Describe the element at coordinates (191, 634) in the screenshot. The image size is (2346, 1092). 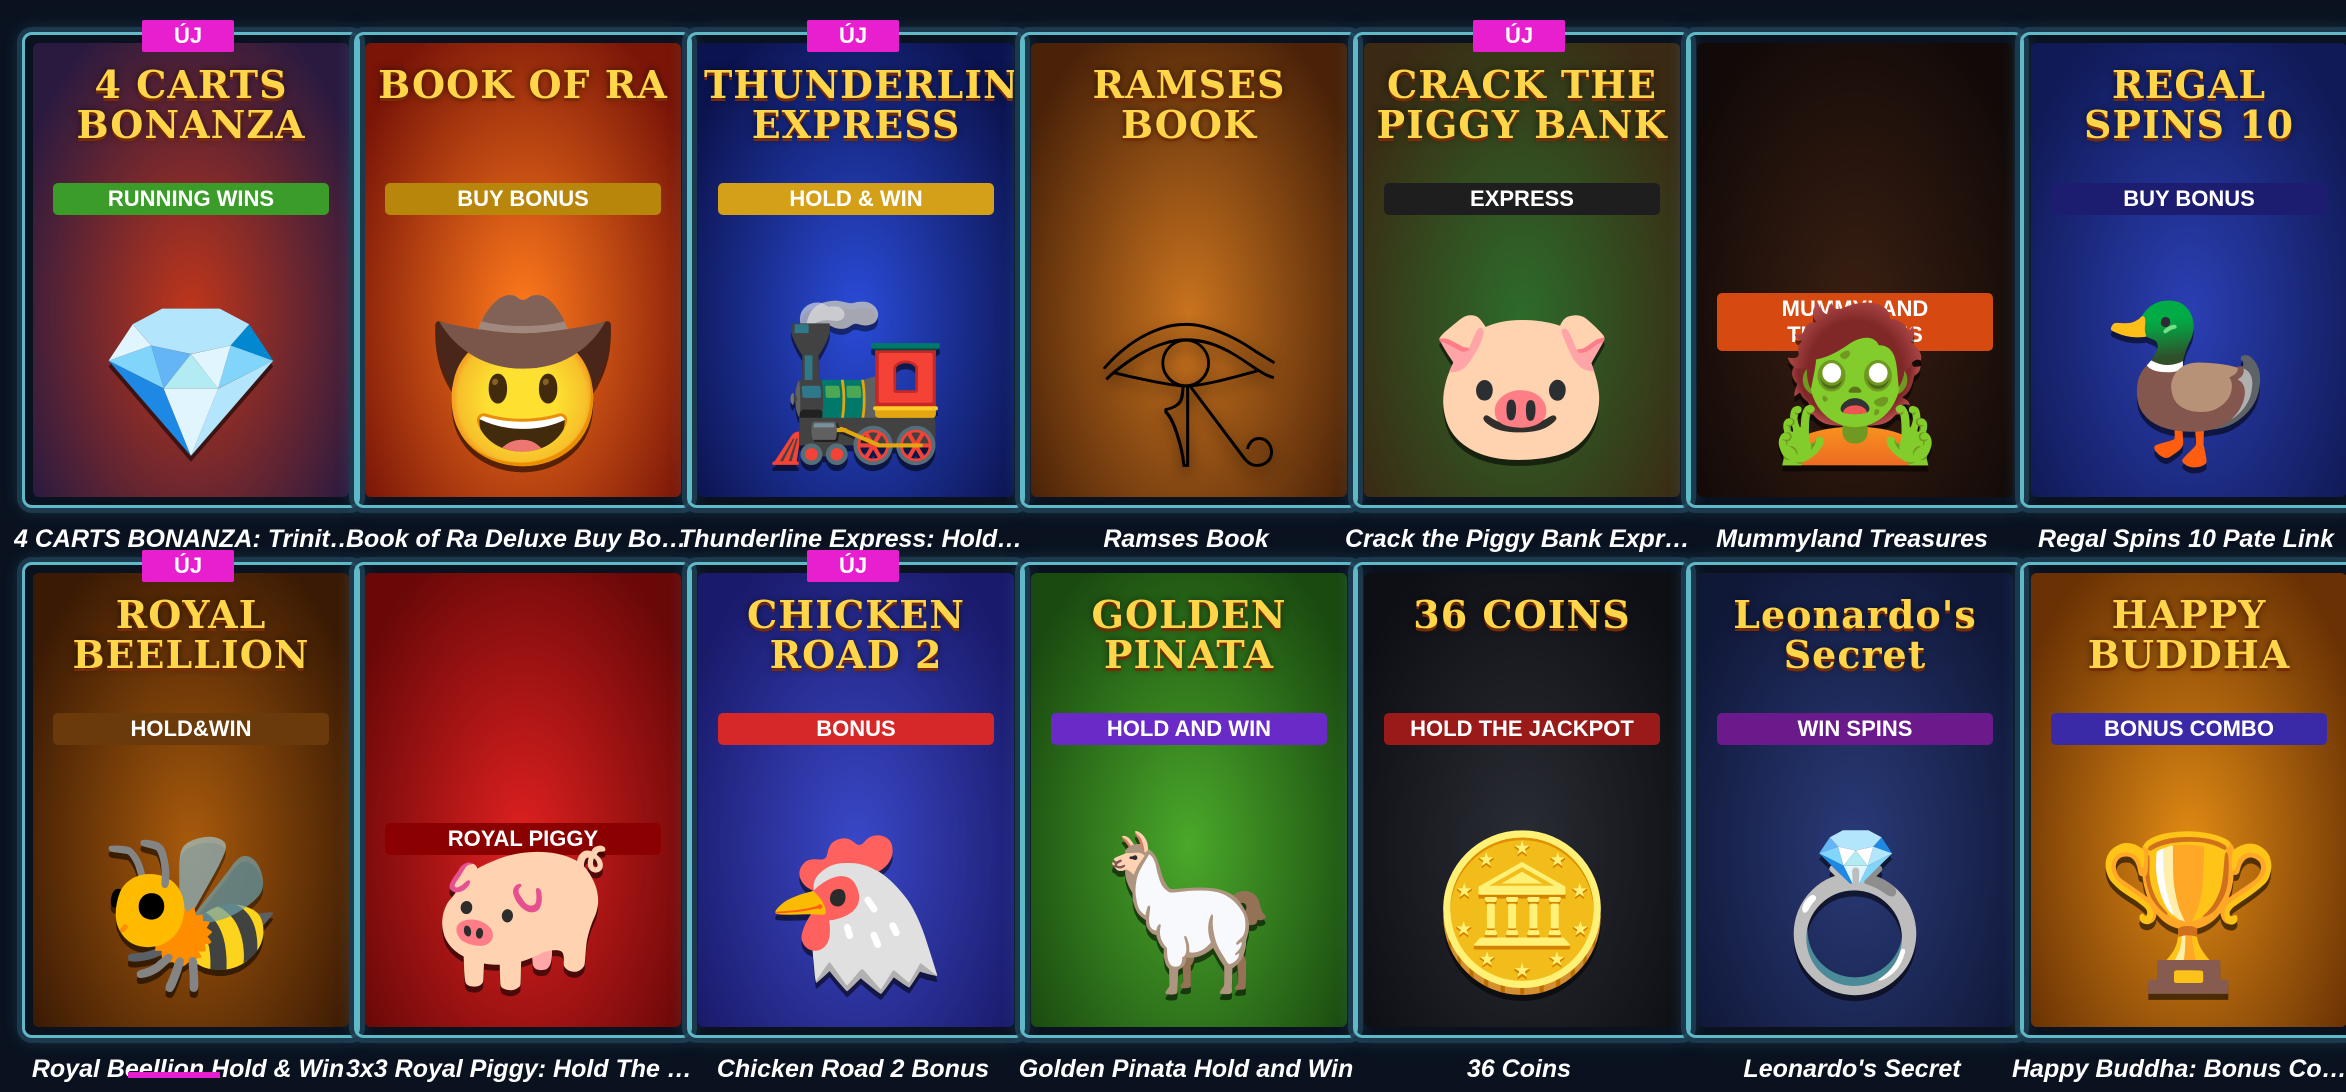
I see `game-logo-title: ROYAL BEELLION` at that location.